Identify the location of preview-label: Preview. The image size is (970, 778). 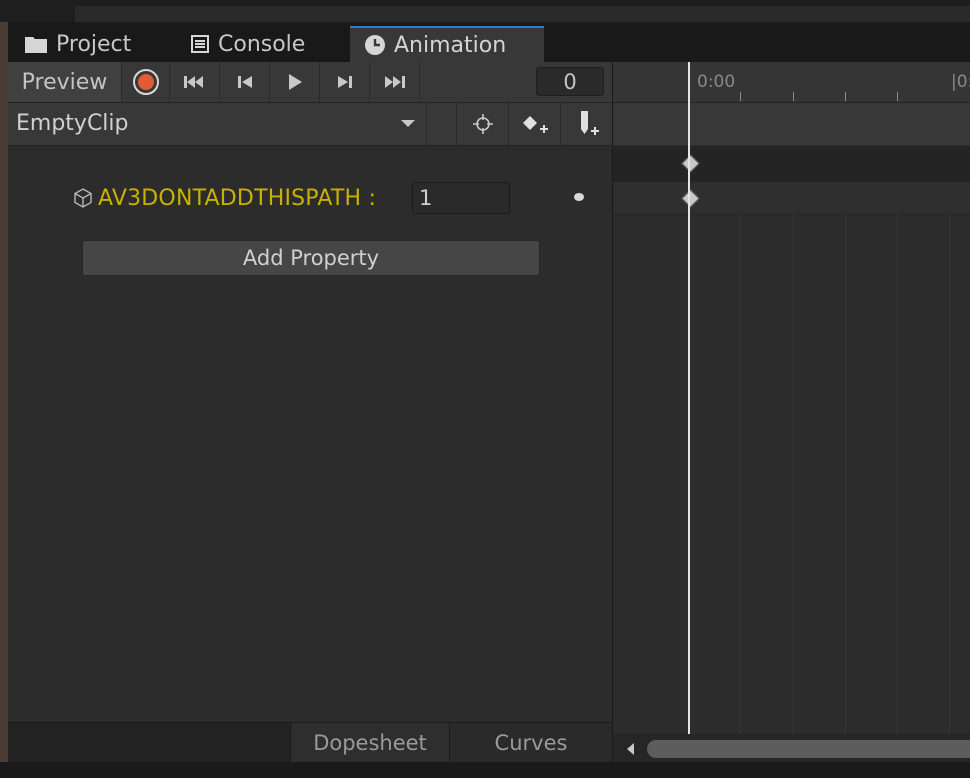
(64, 82).